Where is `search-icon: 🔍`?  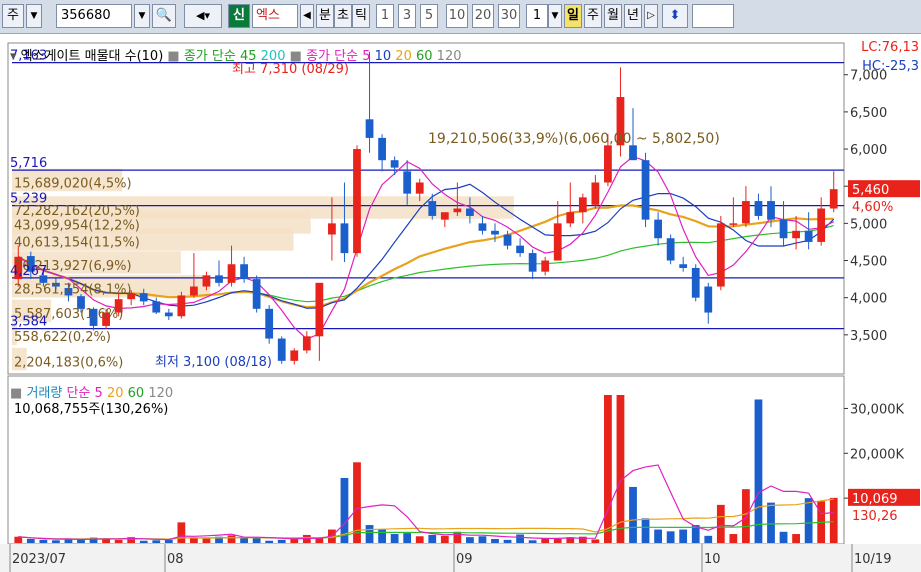 search-icon: 🔍 is located at coordinates (164, 16).